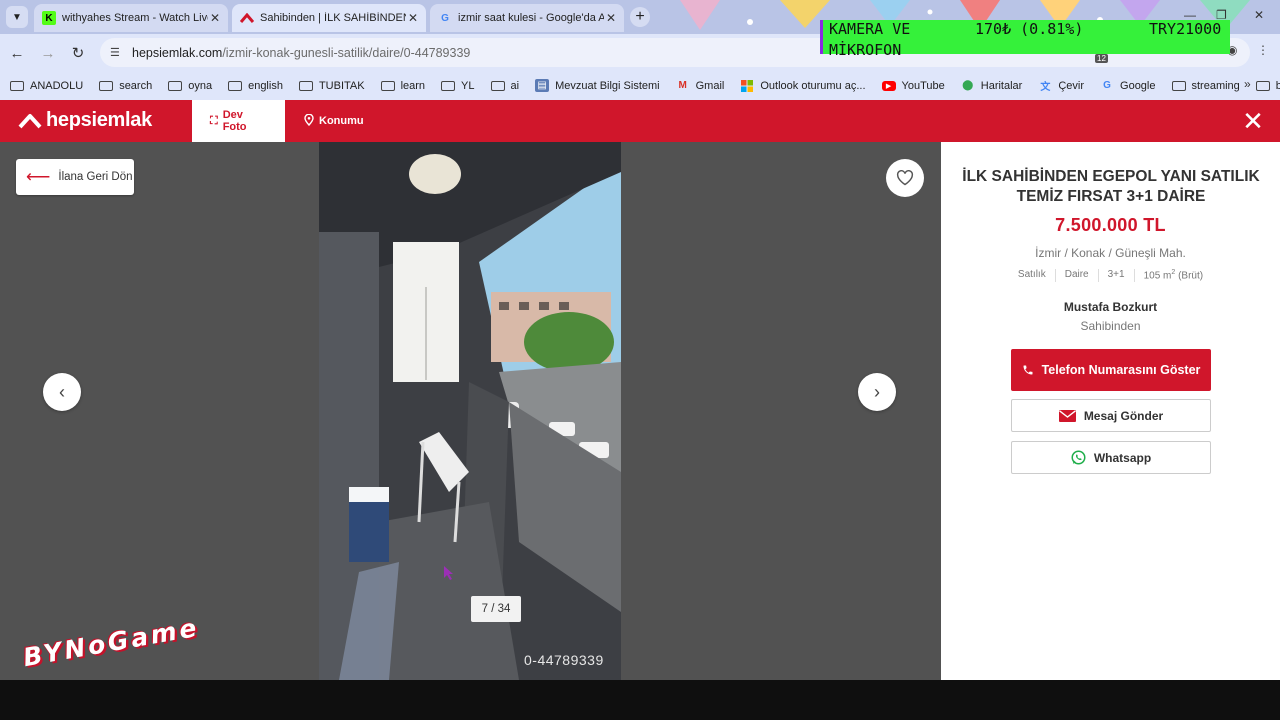 The height and width of the screenshot is (720, 1280). I want to click on bookmark-youtube: ▶ YouTube, so click(913, 86).